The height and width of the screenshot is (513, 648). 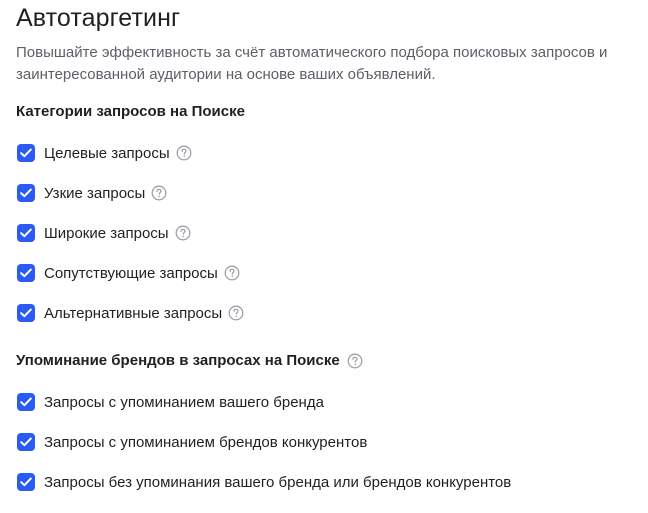 I want to click on checkbox-own-brand-queries: Запросы с упоминанием вашего бренда, so click(x=328, y=402).